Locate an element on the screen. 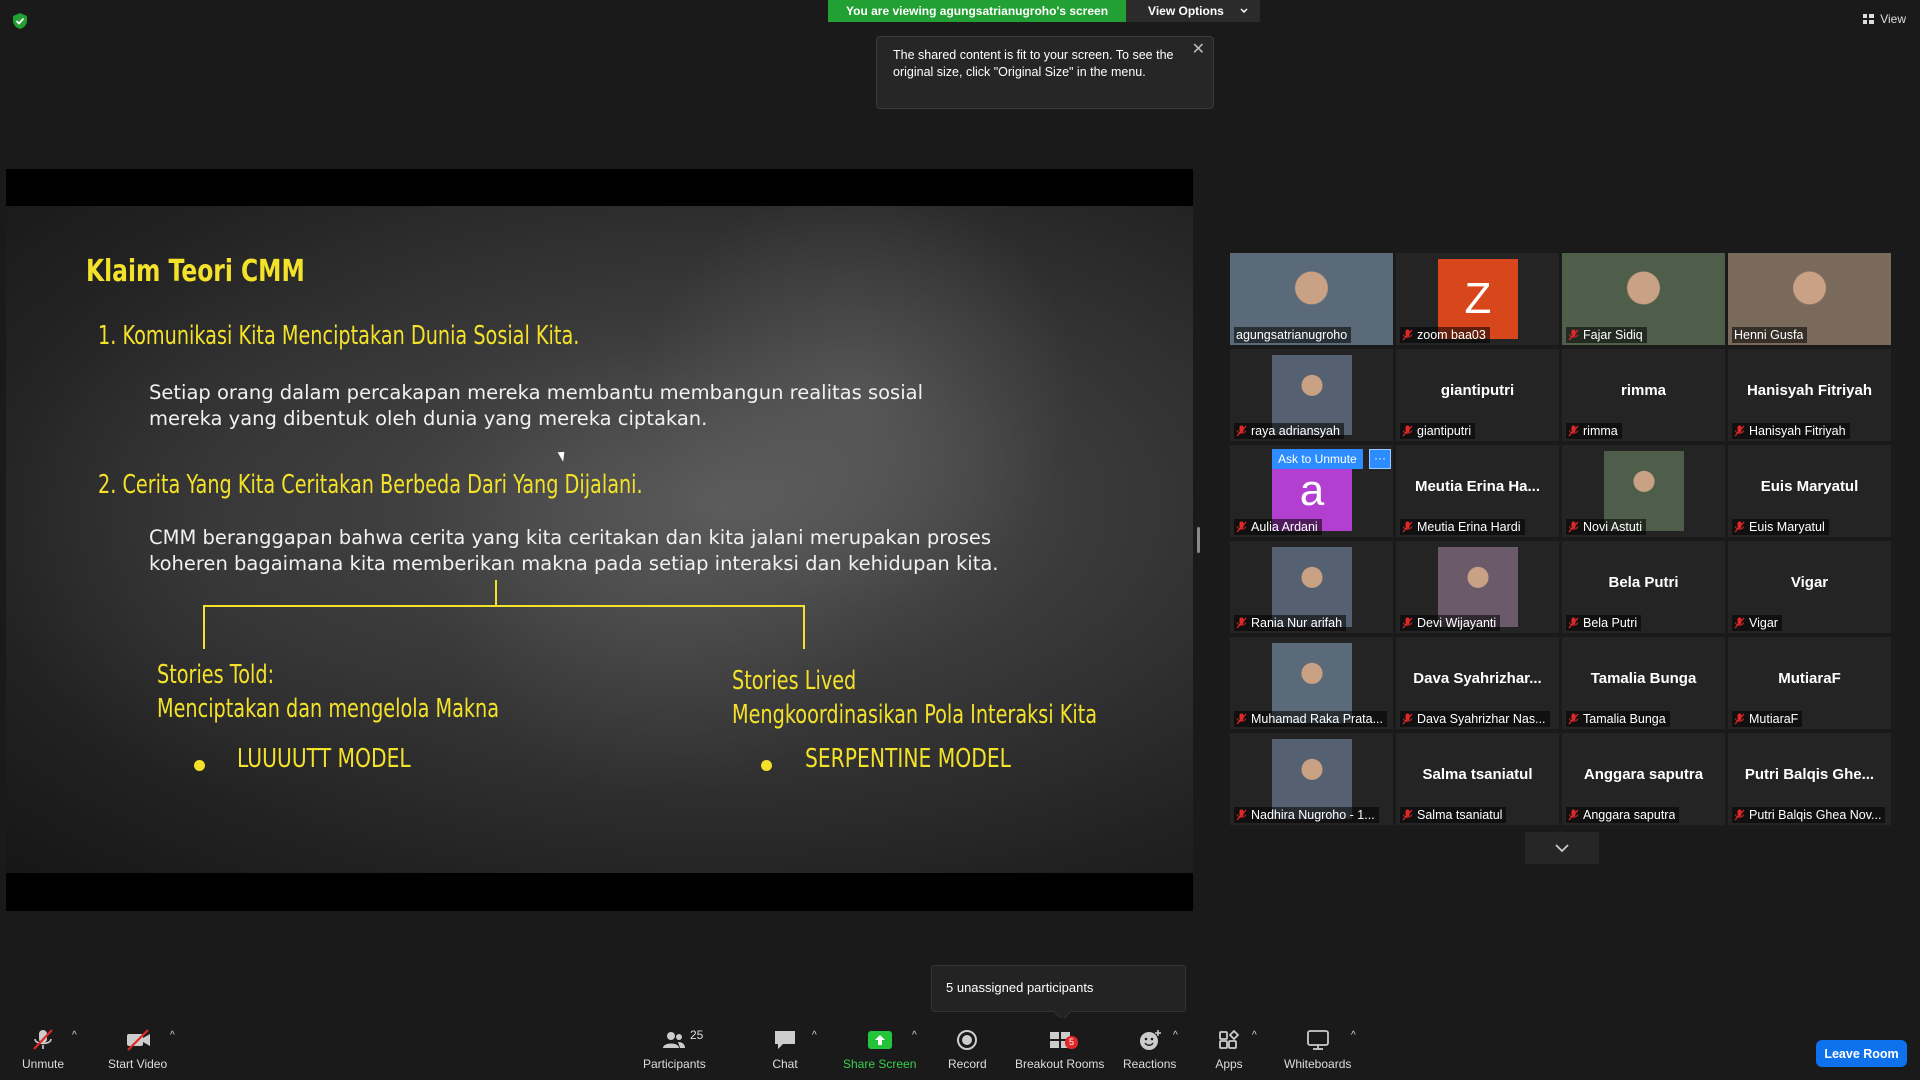 This screenshot has width=1920, height=1080. grid-view-icon is located at coordinates (1869, 19).